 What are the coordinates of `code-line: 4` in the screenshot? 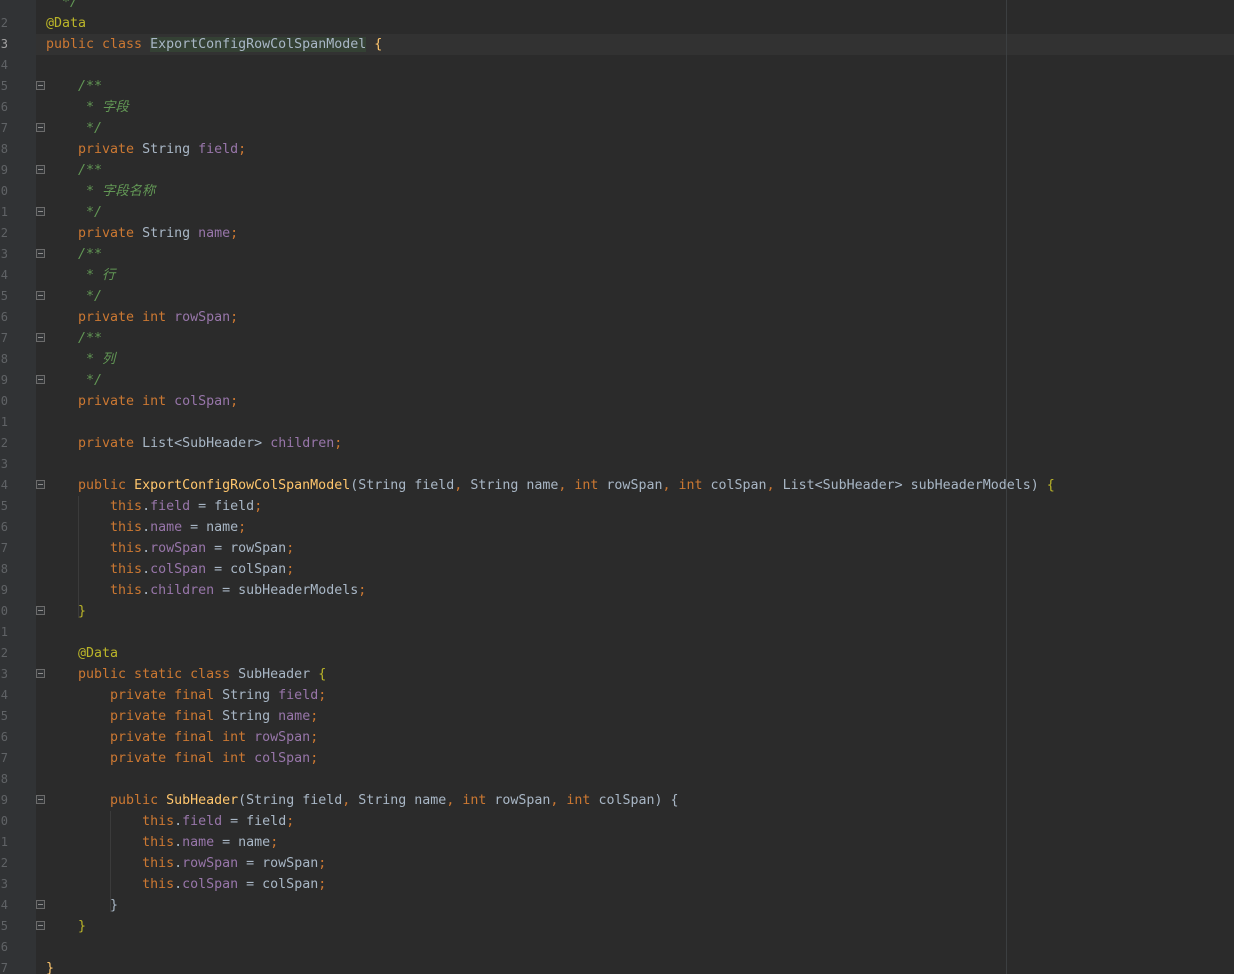 It's located at (617, 65).